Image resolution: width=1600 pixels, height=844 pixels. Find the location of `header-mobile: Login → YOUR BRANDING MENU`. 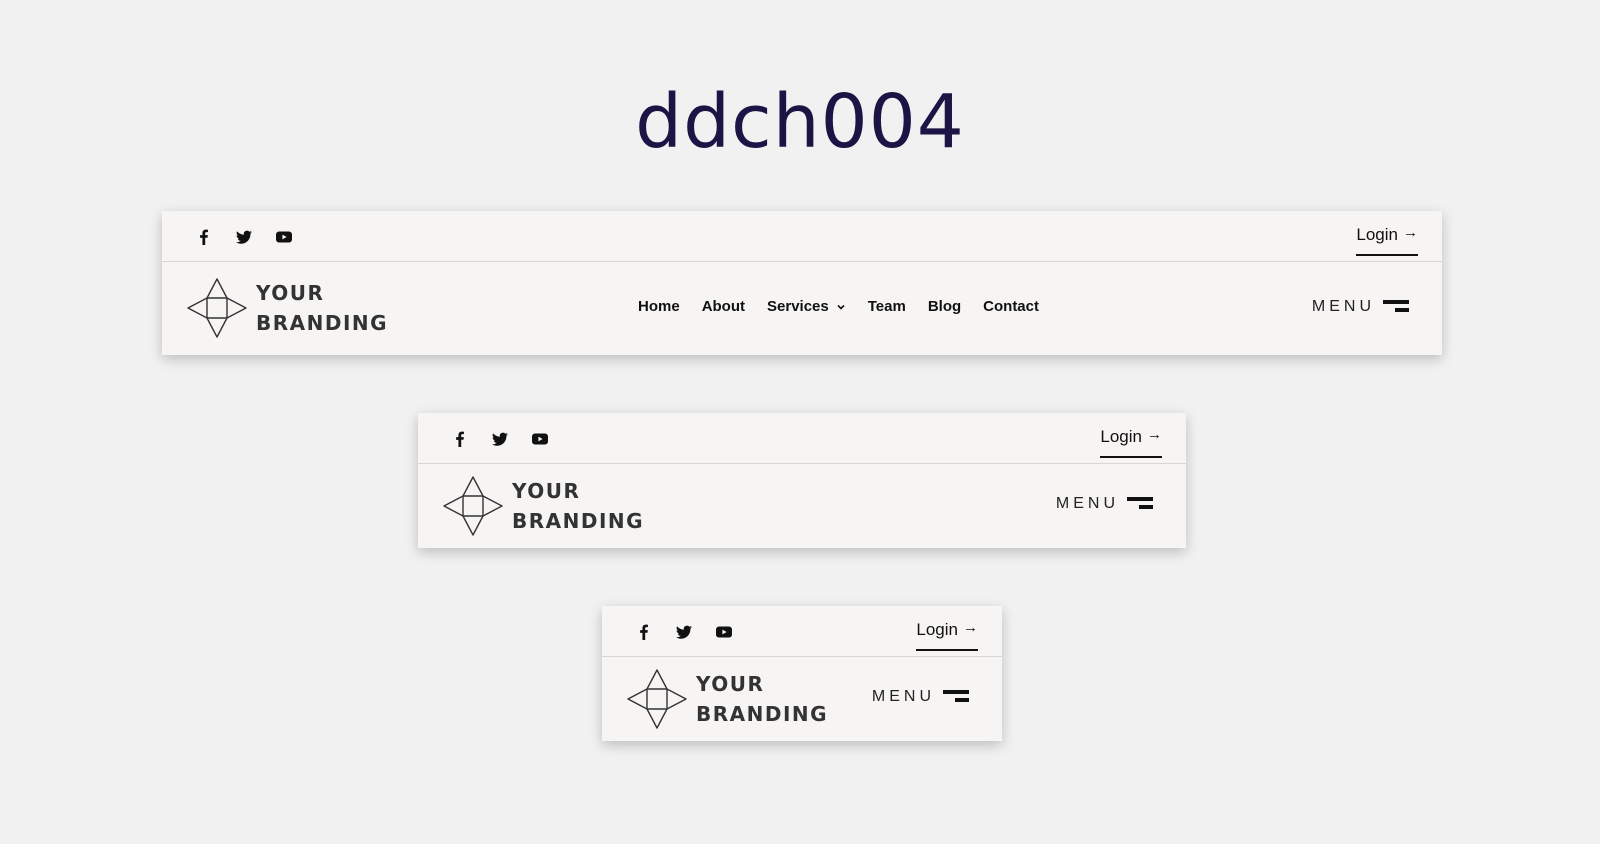

header-mobile: Login → YOUR BRANDING MENU is located at coordinates (802, 673).